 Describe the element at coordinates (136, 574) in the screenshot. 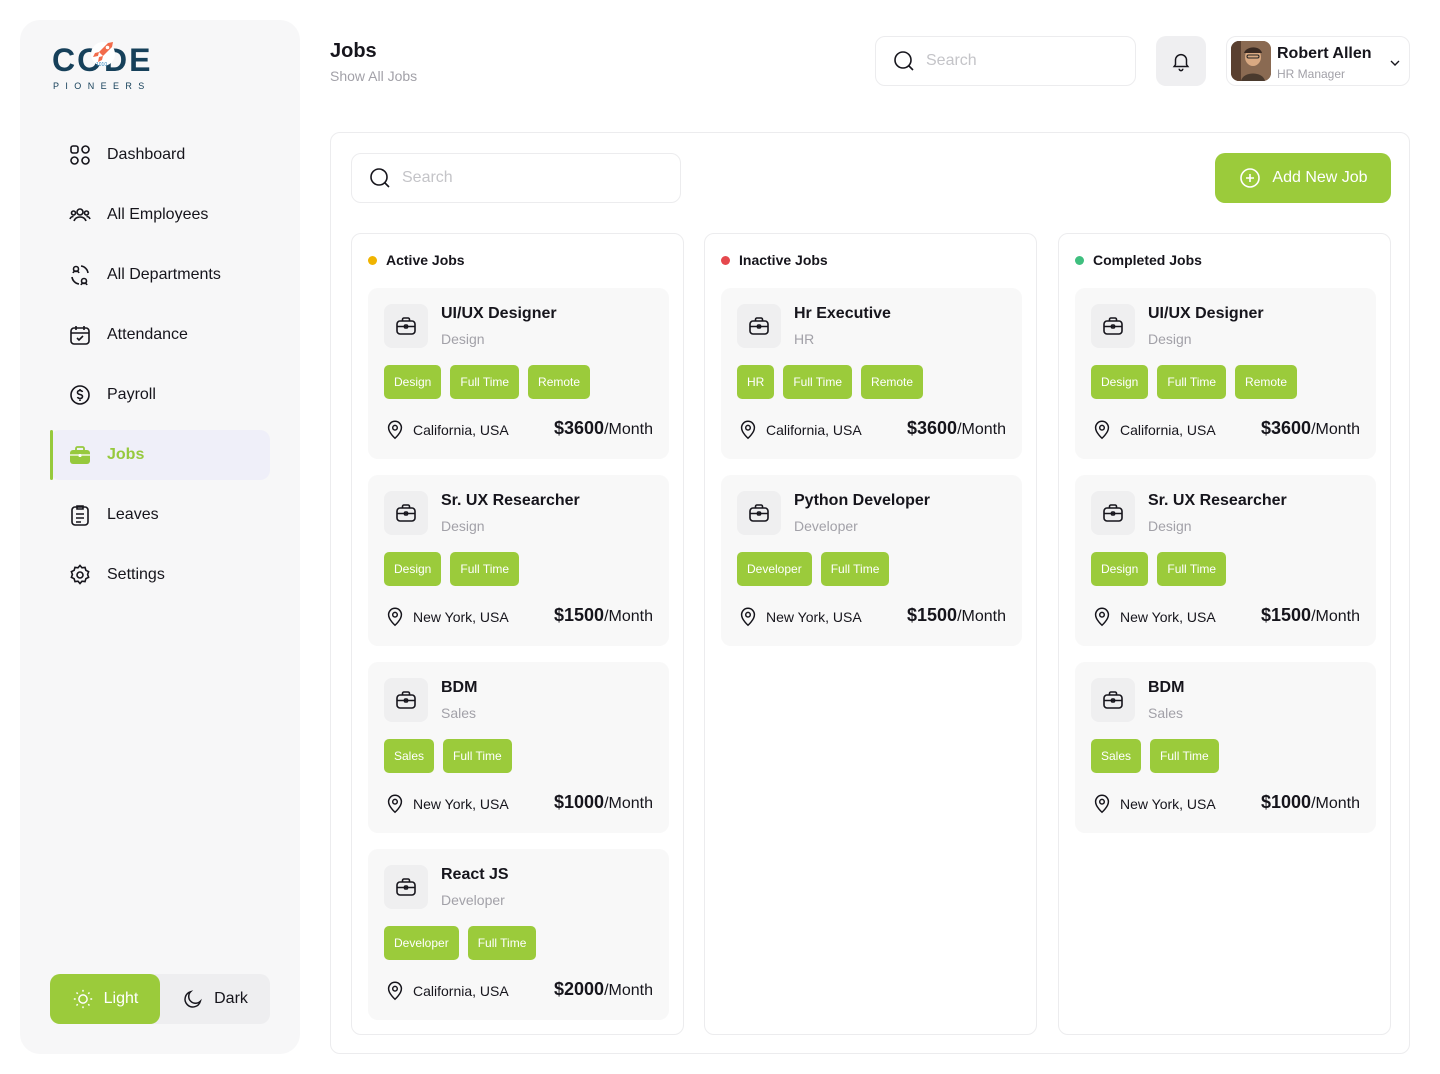

I see `sidebar-item-label: Settings` at that location.